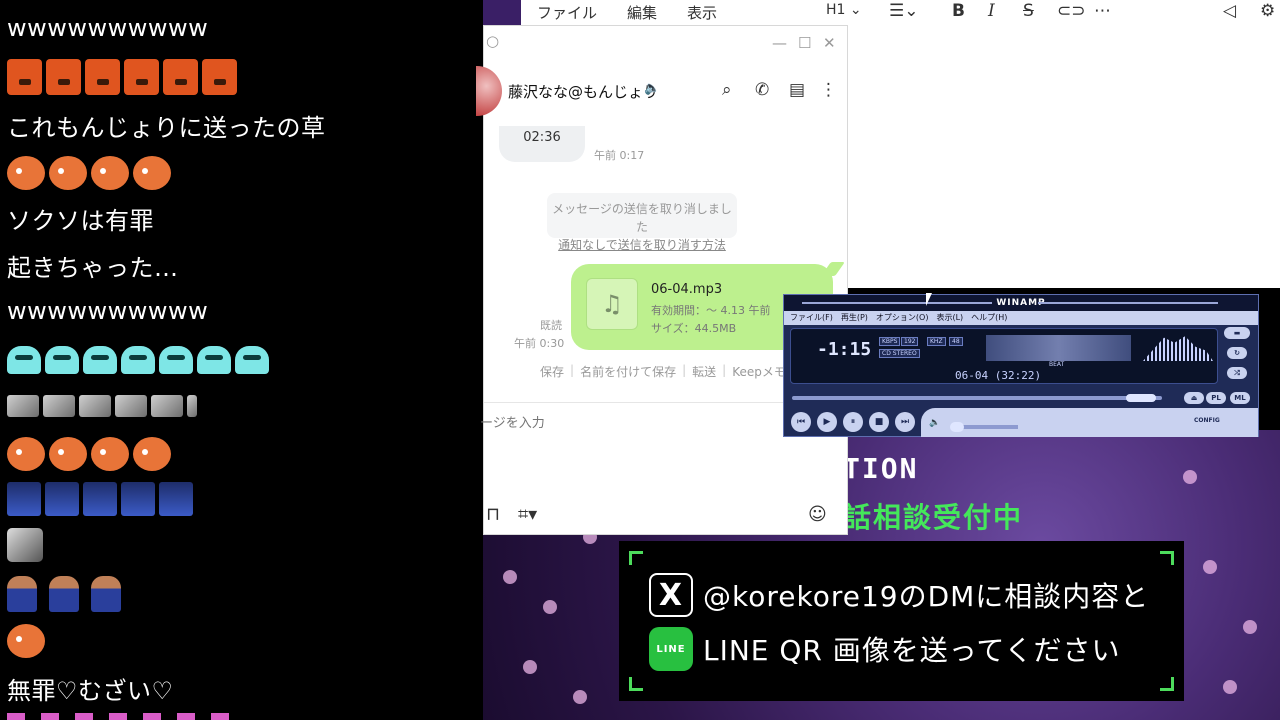 This screenshot has height=720, width=1280. I want to click on wa-menu-options: オプション(O), so click(902, 318).